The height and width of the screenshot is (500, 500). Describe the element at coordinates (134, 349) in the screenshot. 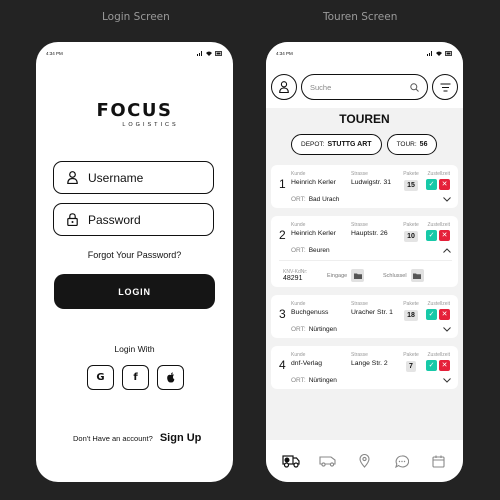

I see `login-with-label: Login With` at that location.